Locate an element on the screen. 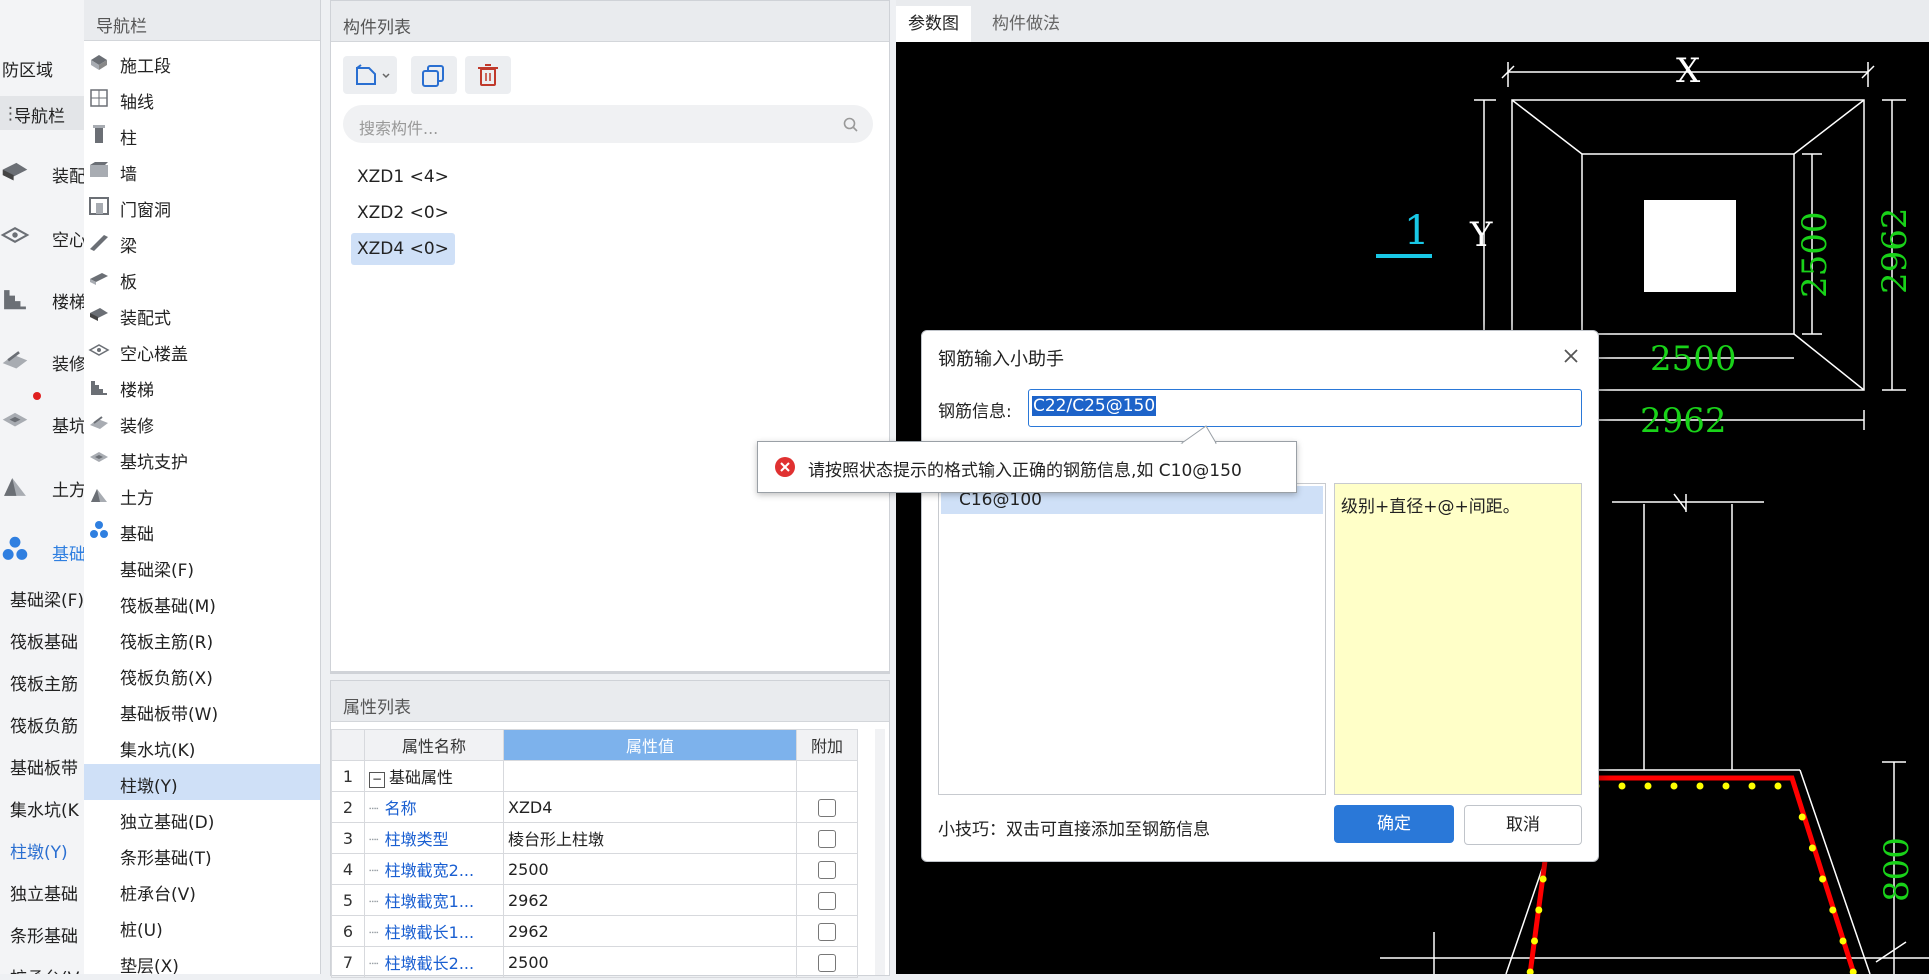 The image size is (1929, 980). nav-item-door-window: 门窗洞 is located at coordinates (202, 206).